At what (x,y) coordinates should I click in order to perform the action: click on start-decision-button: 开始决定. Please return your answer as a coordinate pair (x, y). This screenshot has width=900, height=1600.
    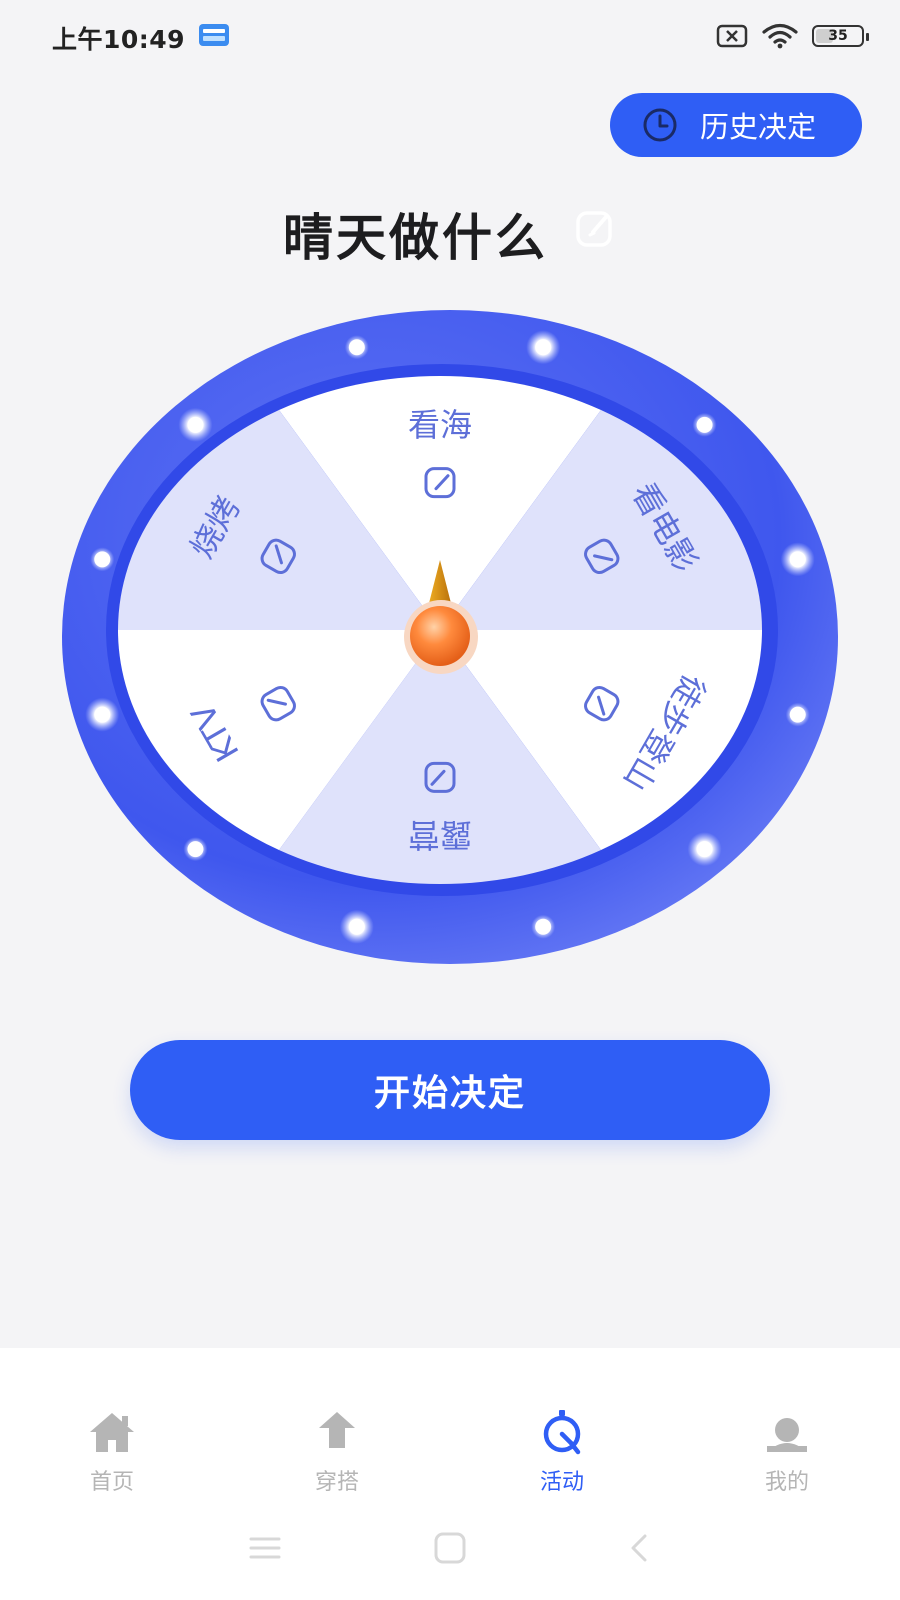
    Looking at the image, I should click on (450, 1090).